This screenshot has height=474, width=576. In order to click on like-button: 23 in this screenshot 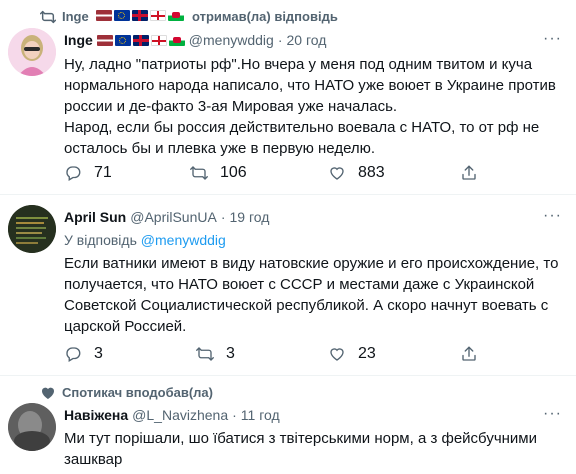, I will do `click(352, 354)`.